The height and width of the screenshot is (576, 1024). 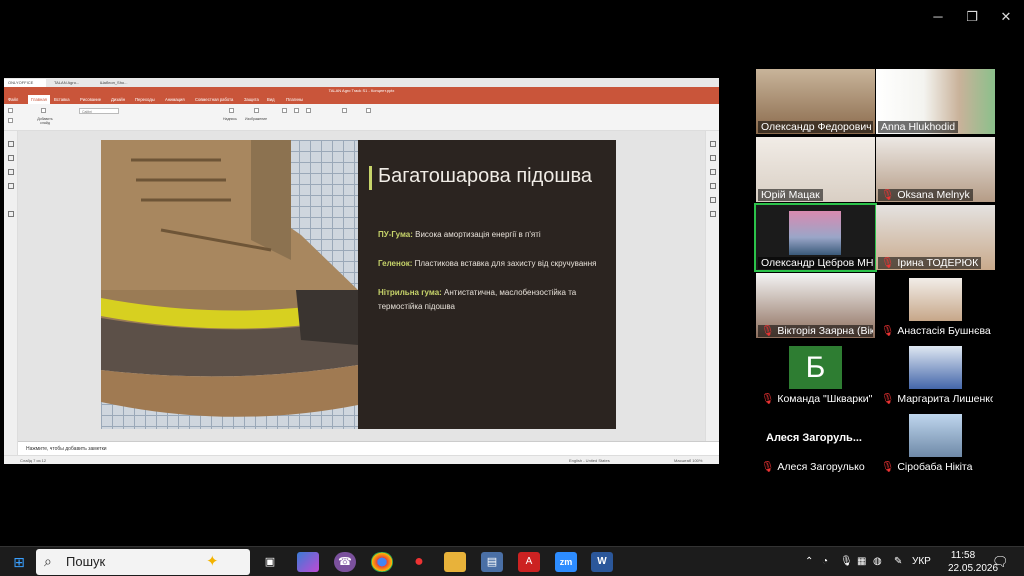 I want to click on slide-title: Багатошарова підошва, so click(x=485, y=176).